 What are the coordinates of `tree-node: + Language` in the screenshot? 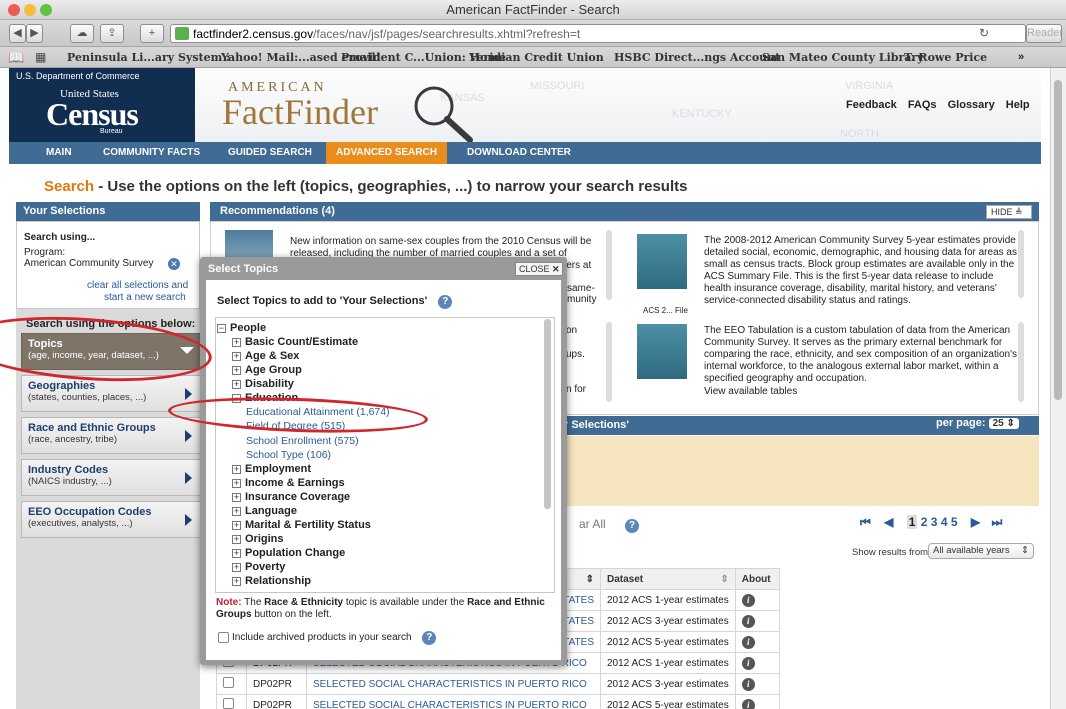 It's located at (264, 512).